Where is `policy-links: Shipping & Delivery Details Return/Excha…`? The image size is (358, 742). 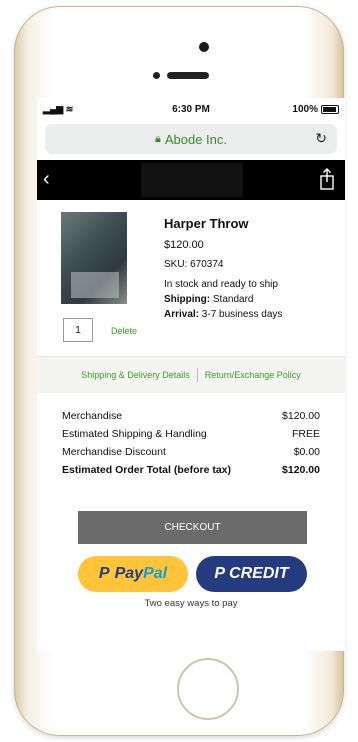 policy-links: Shipping & Delivery Details Return/Excha… is located at coordinates (191, 374).